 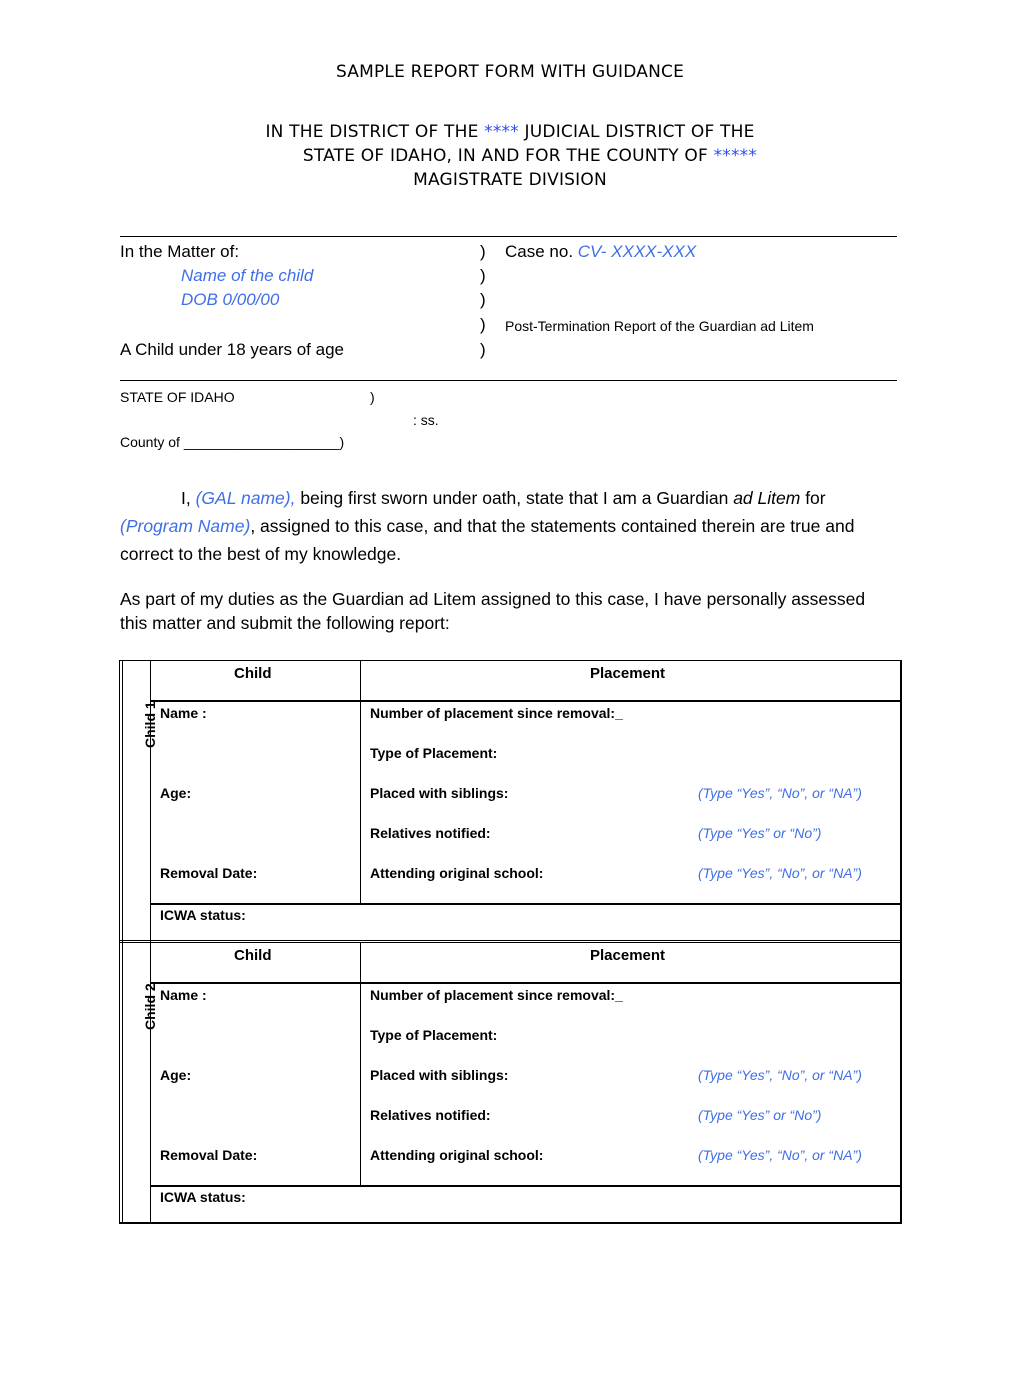 What do you see at coordinates (426, 420) in the screenshot?
I see `venue-ss: : ss.` at bounding box center [426, 420].